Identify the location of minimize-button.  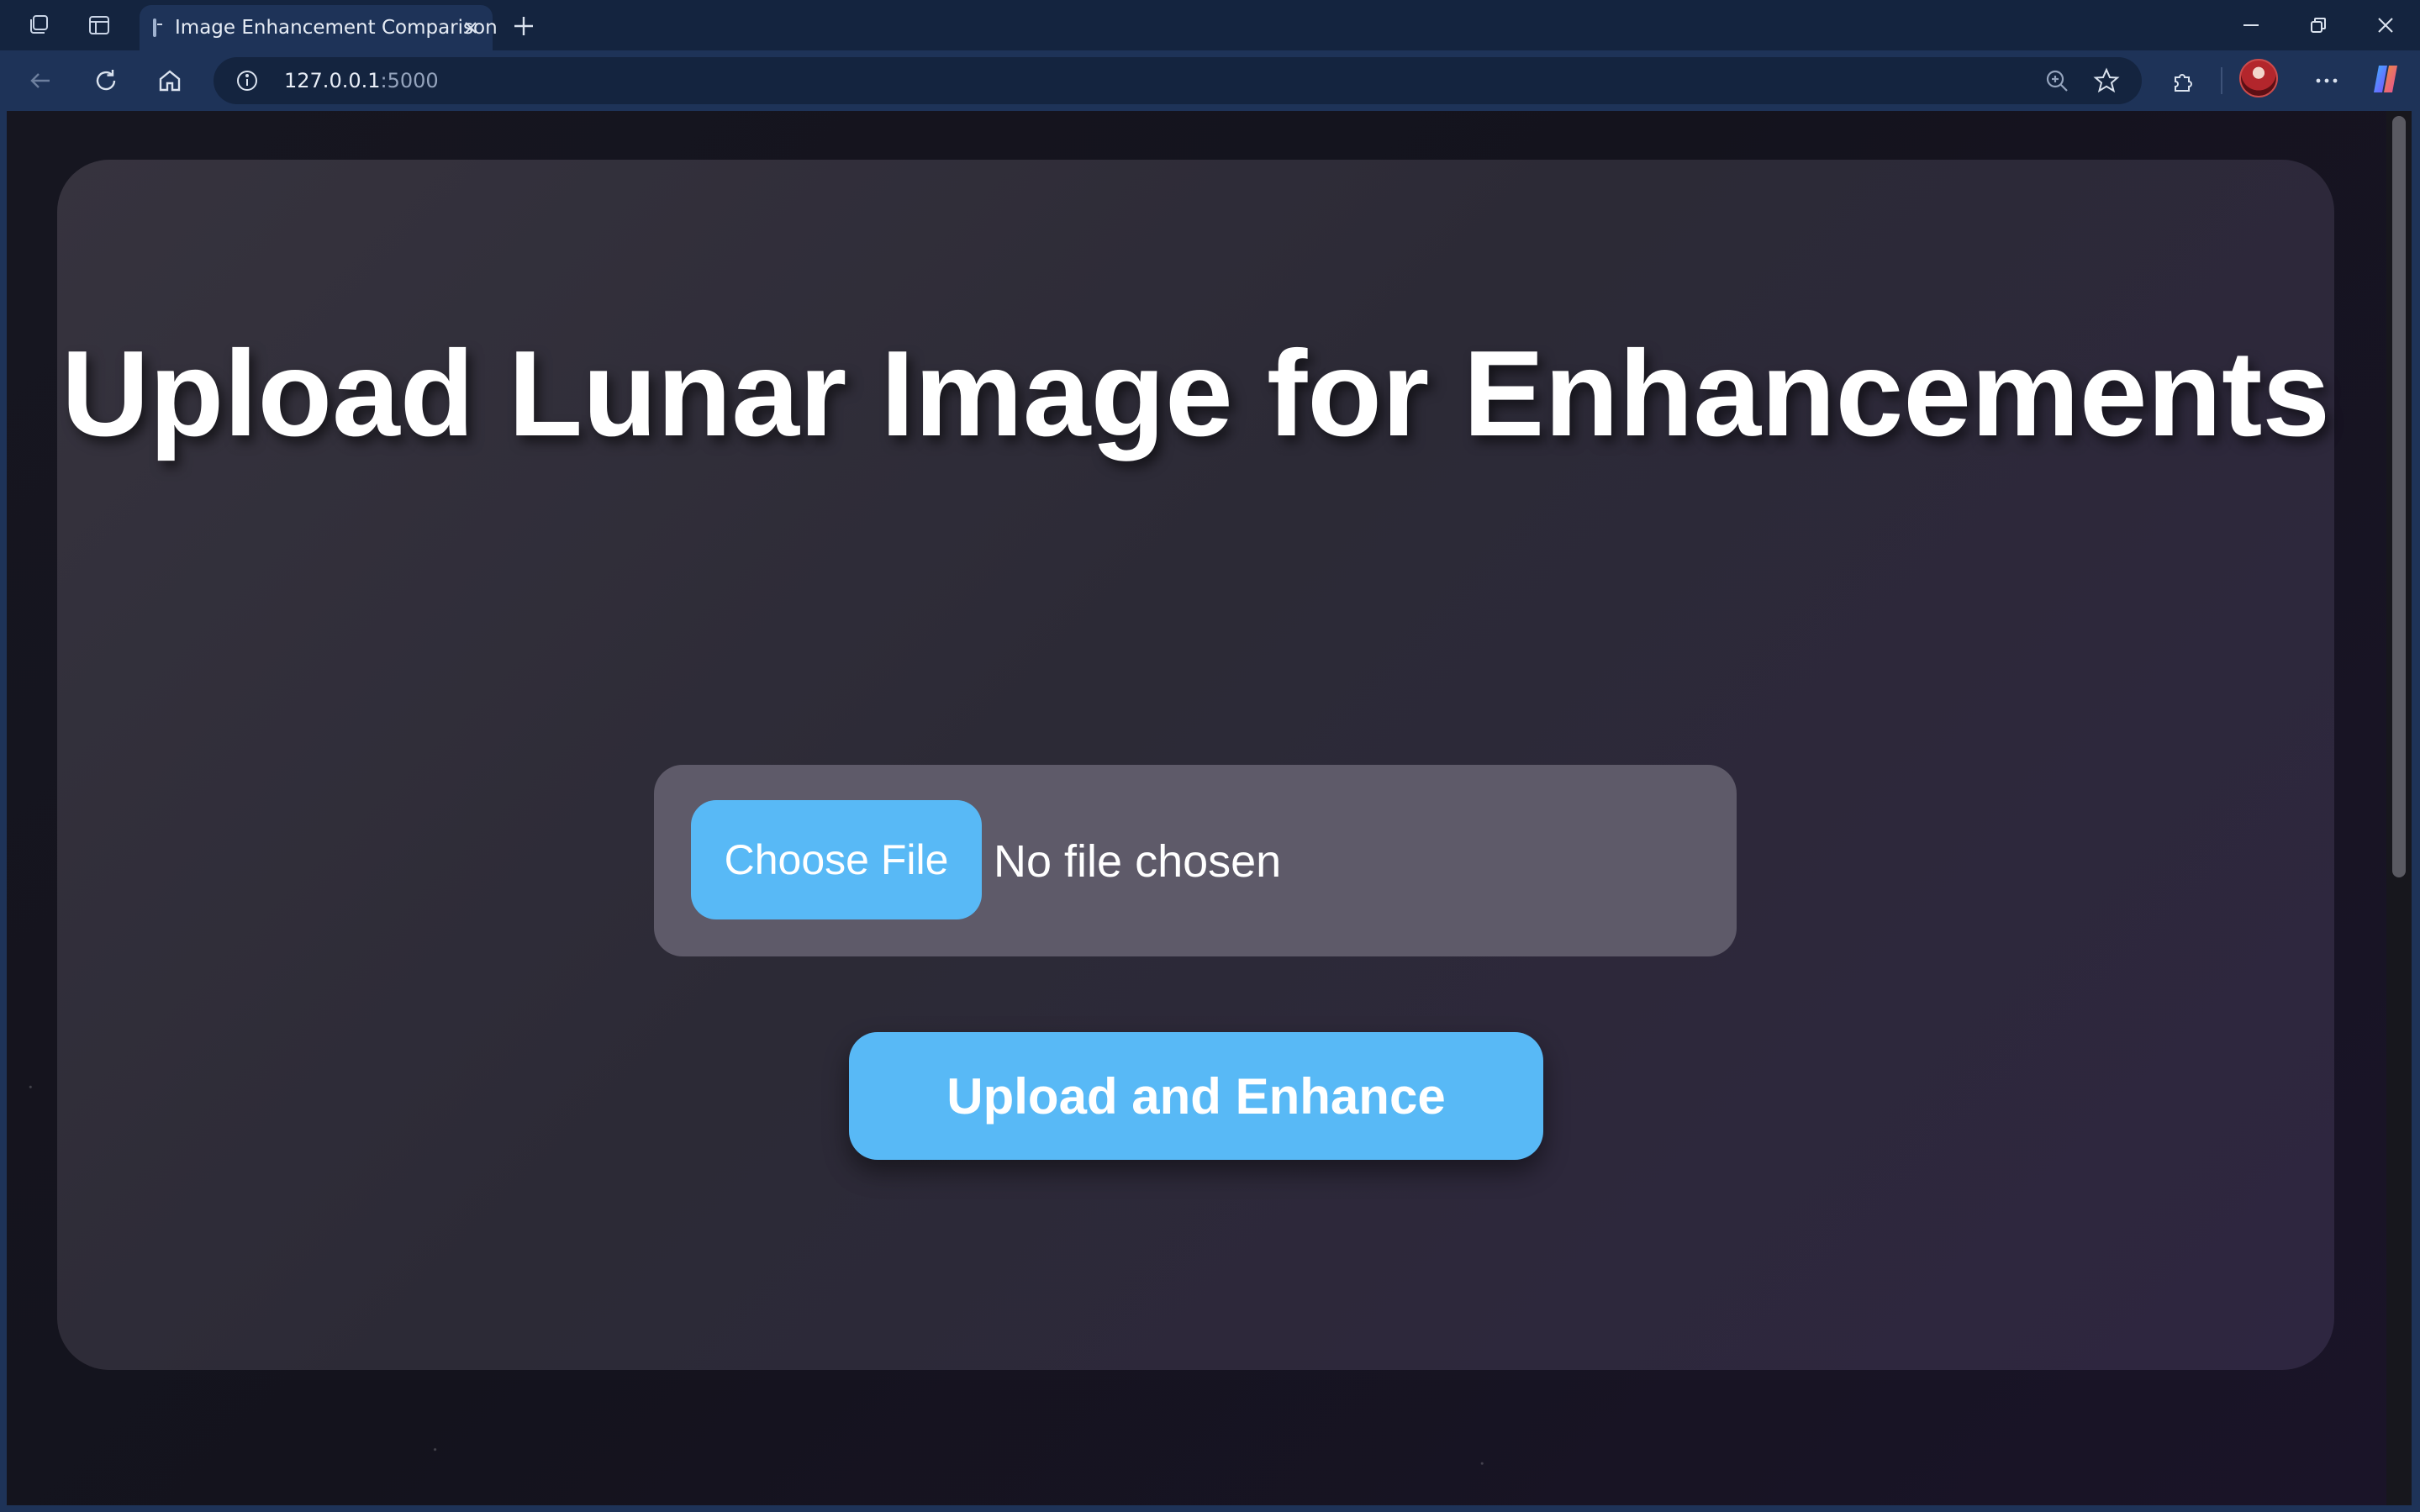
(2251, 25).